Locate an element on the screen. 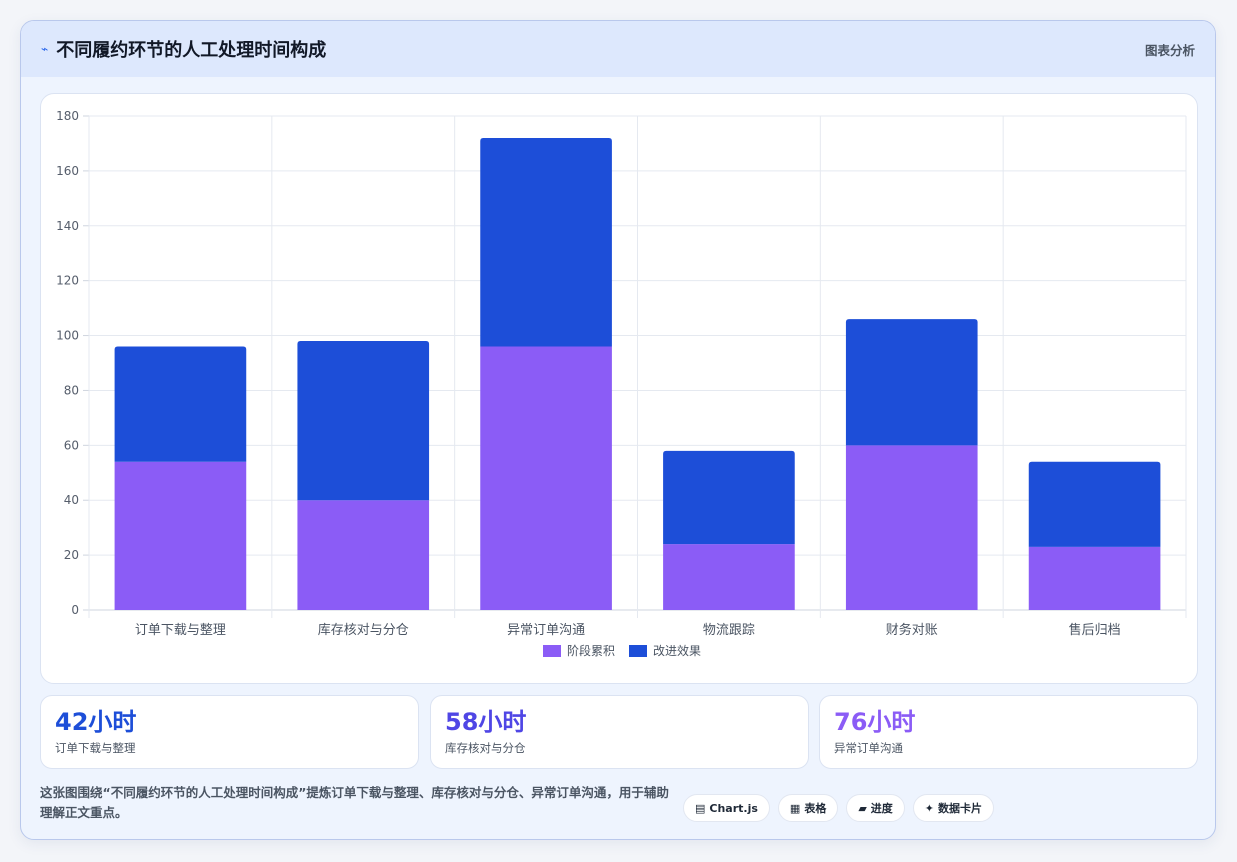 Image resolution: width=1237 pixels, height=862 pixels. stat-label-3: 异常订单沟通 is located at coordinates (868, 748).